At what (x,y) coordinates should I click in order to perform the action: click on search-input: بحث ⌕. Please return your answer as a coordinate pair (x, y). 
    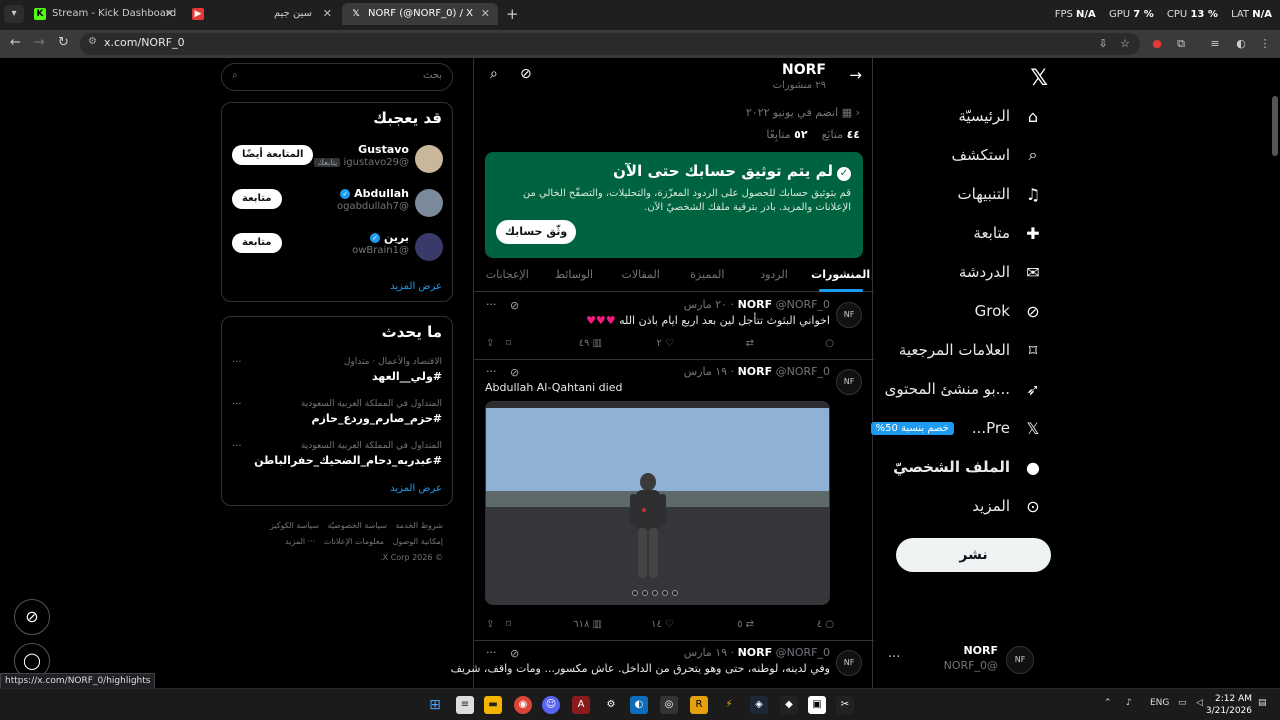
    Looking at the image, I should click on (337, 77).